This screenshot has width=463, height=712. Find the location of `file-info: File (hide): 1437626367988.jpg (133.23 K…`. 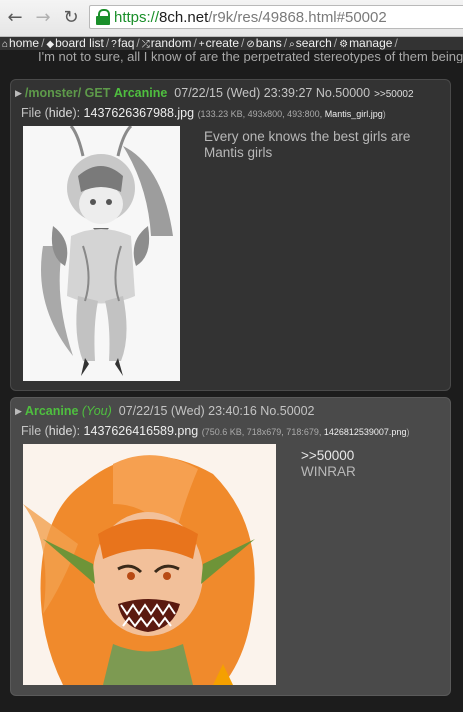

file-info: File (hide): 1437626367988.jpg (133.23 K… is located at coordinates (203, 113).